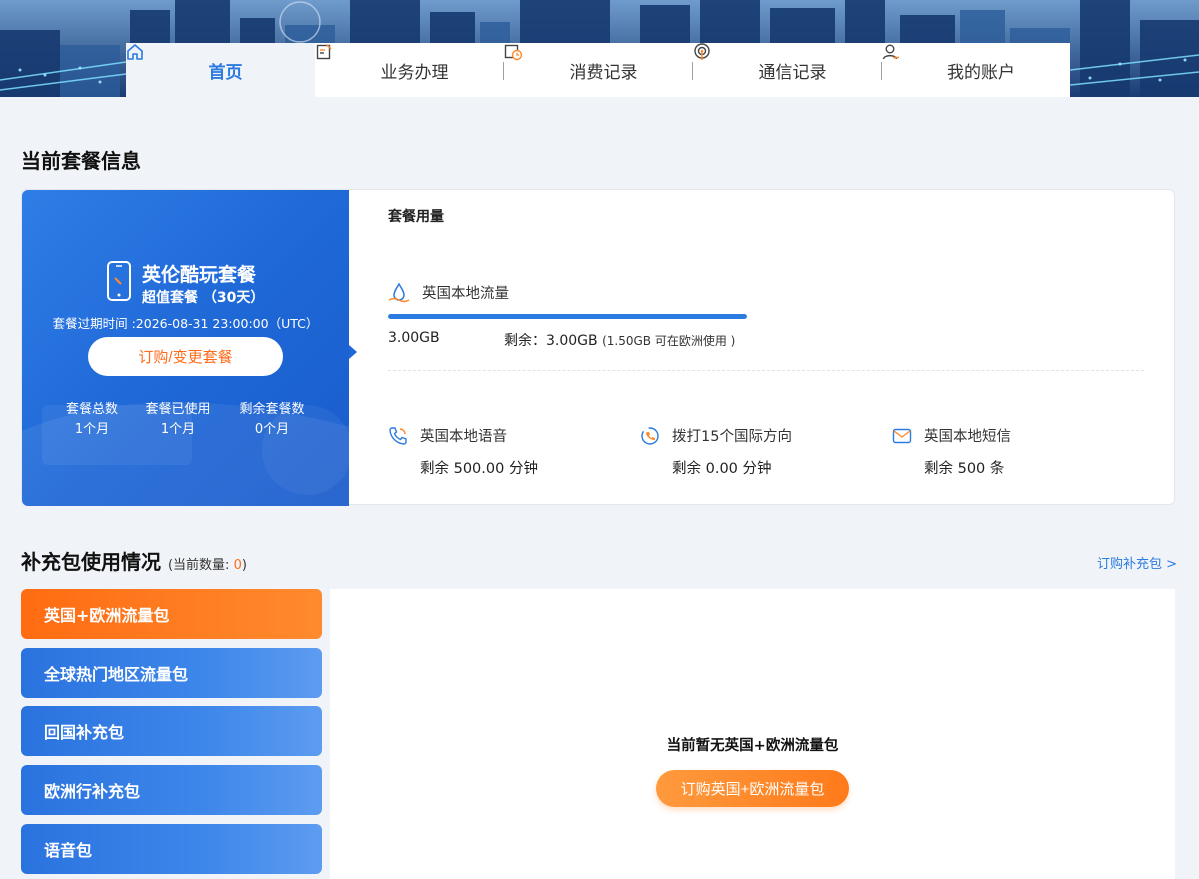  Describe the element at coordinates (171, 672) in the screenshot. I see `addon-item-global-data: 全球热门地区流量包` at that location.